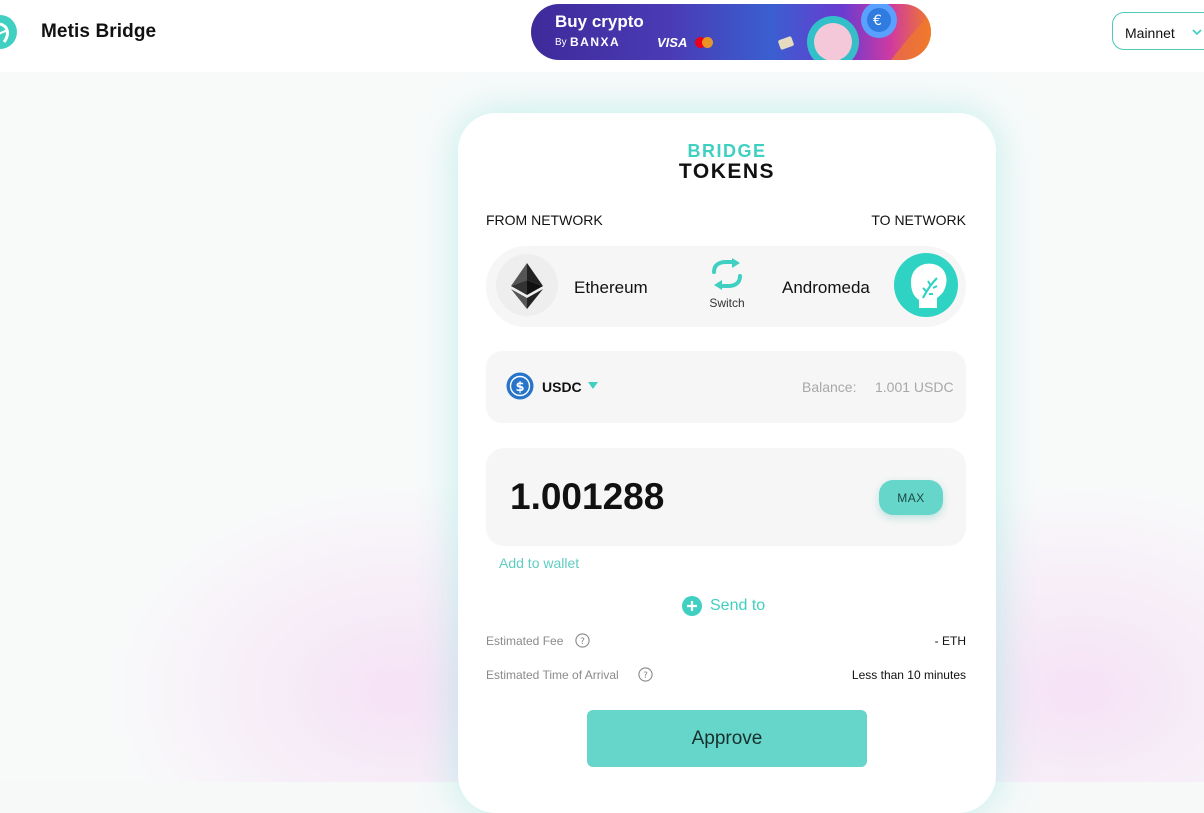 The image size is (1204, 813). What do you see at coordinates (552, 675) in the screenshot?
I see `eta-label: Estimated Time of Arrival` at bounding box center [552, 675].